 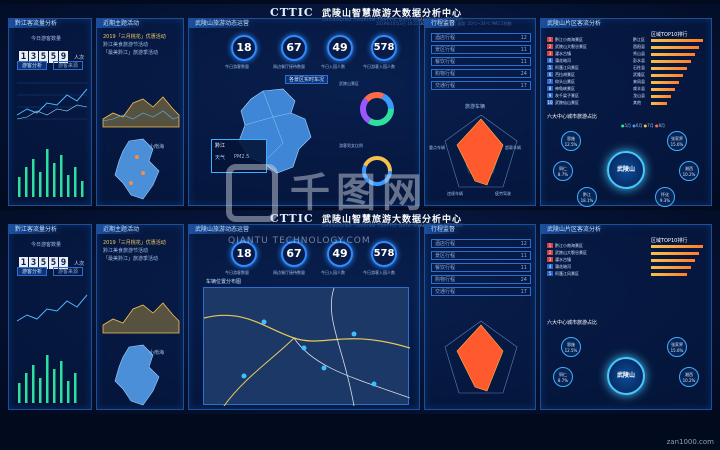 What do you see at coordinates (561, 89) in the screenshot?
I see `list-item: 8 神龟峡景区` at bounding box center [561, 89].